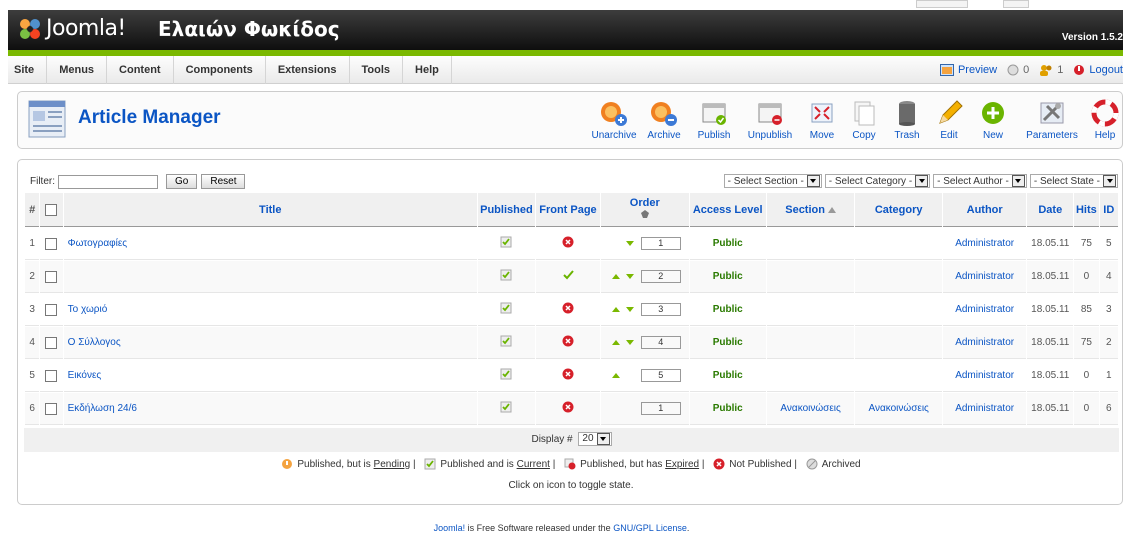  Describe the element at coordinates (1018, 70) in the screenshot. I see `messages-count: 0` at that location.